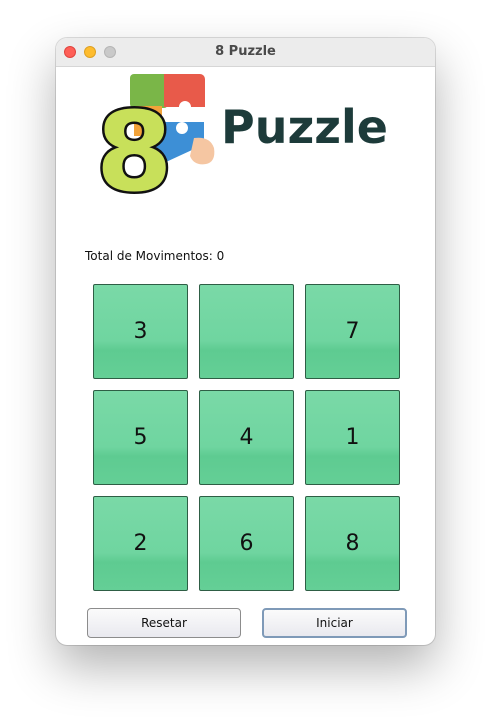 This screenshot has width=491, height=720. I want to click on puzzle-logo-icon: 8, so click(154, 137).